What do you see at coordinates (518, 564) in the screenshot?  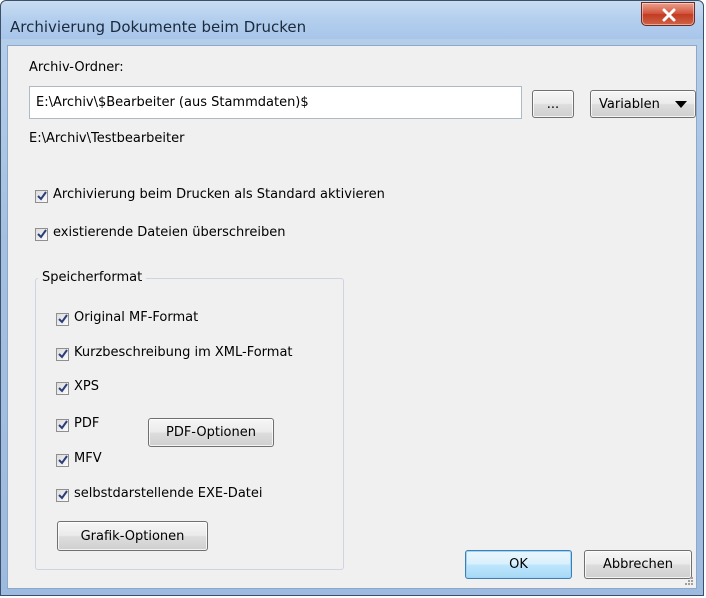 I see `ok-button: OK` at bounding box center [518, 564].